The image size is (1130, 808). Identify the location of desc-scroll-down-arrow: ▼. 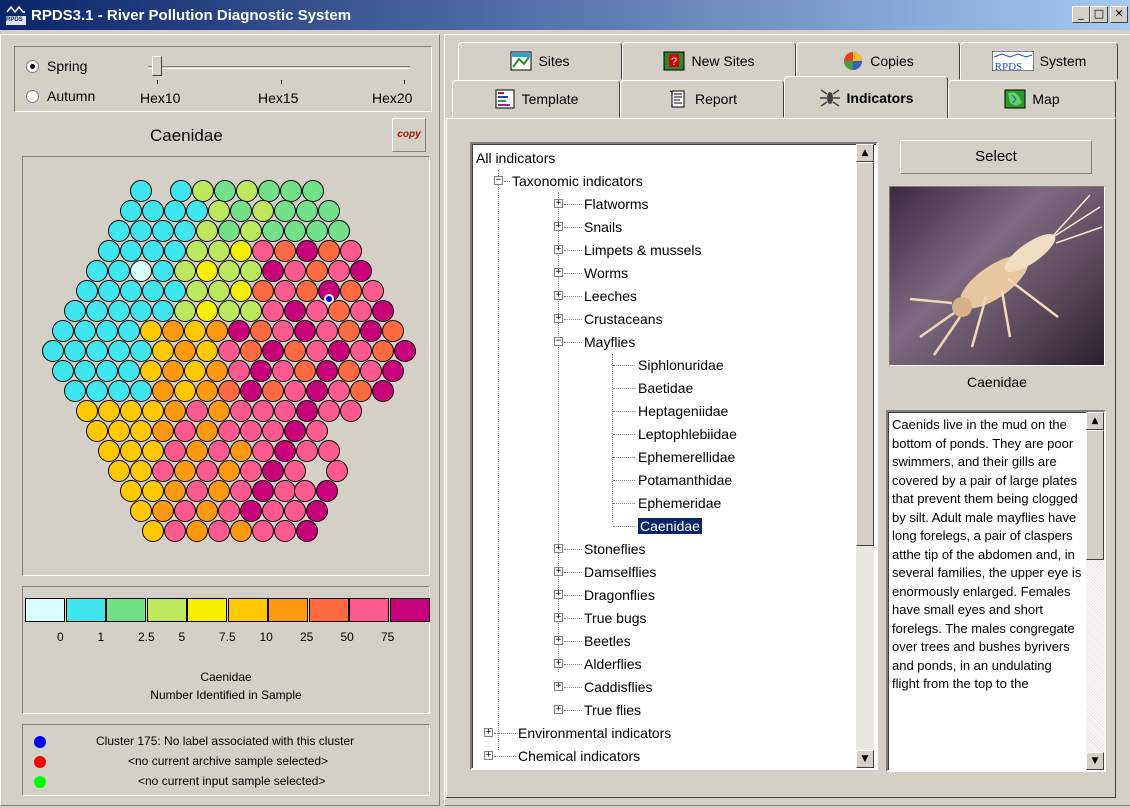
(1095, 761).